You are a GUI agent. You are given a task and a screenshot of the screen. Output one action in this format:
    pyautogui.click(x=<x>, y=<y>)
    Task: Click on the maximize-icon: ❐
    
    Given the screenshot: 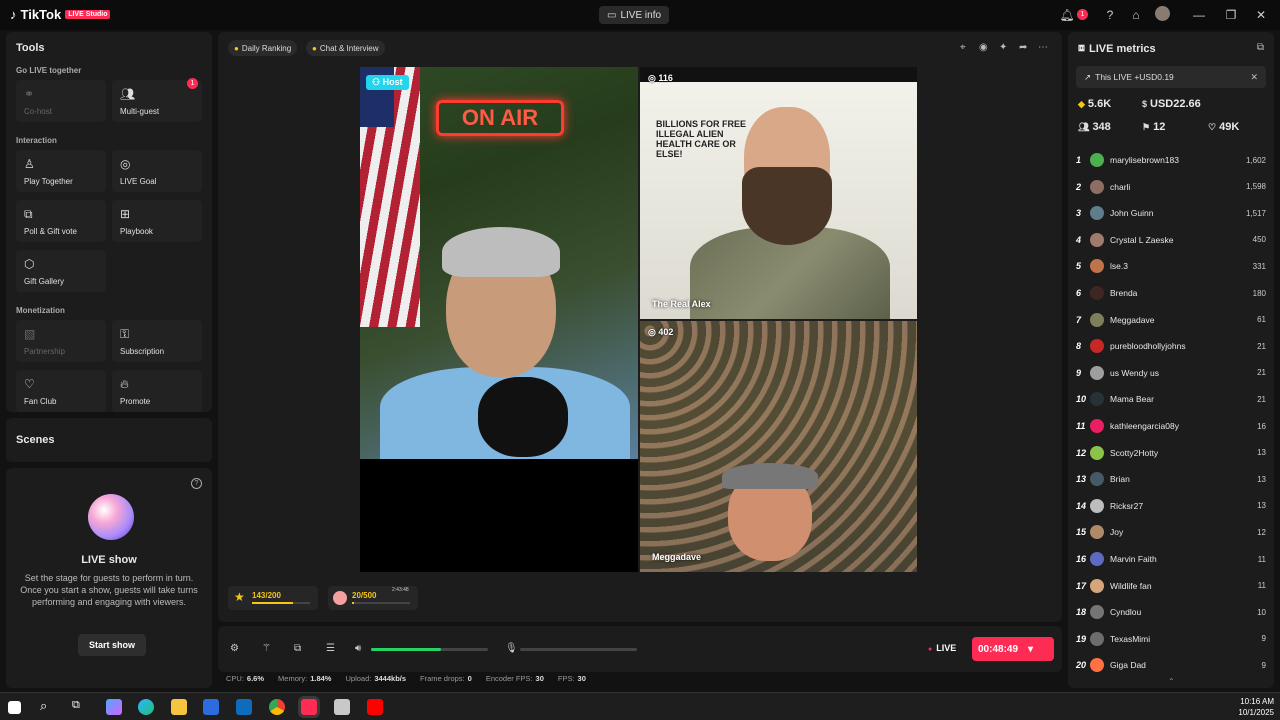 What is the action you would take?
    pyautogui.click(x=1231, y=15)
    